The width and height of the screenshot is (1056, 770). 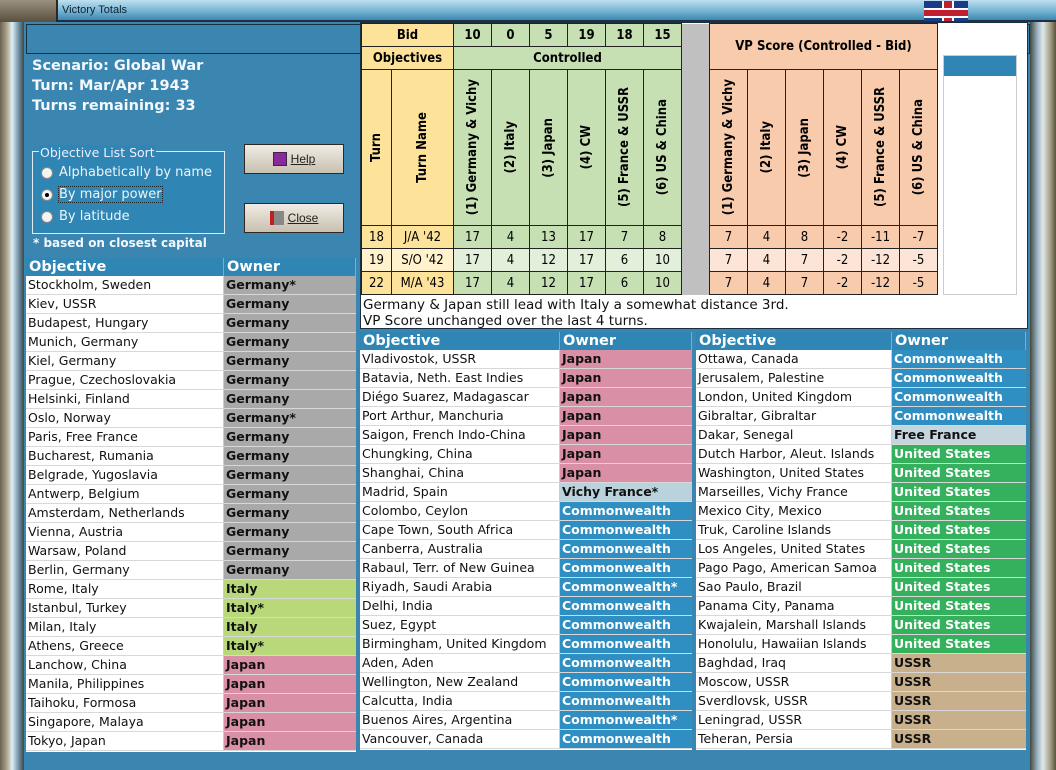 I want to click on list-item: Port Arthur, Manchuria Japan, so click(x=526, y=416).